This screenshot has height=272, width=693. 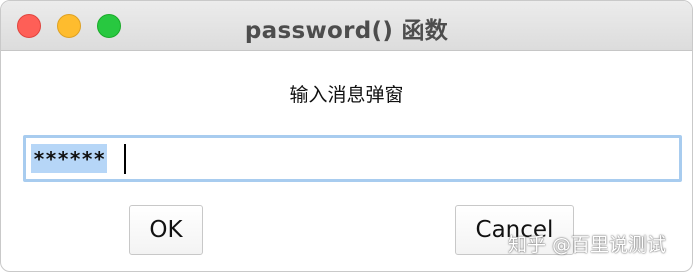 I want to click on dialog-message: 输入消息弹窗, so click(x=346, y=95).